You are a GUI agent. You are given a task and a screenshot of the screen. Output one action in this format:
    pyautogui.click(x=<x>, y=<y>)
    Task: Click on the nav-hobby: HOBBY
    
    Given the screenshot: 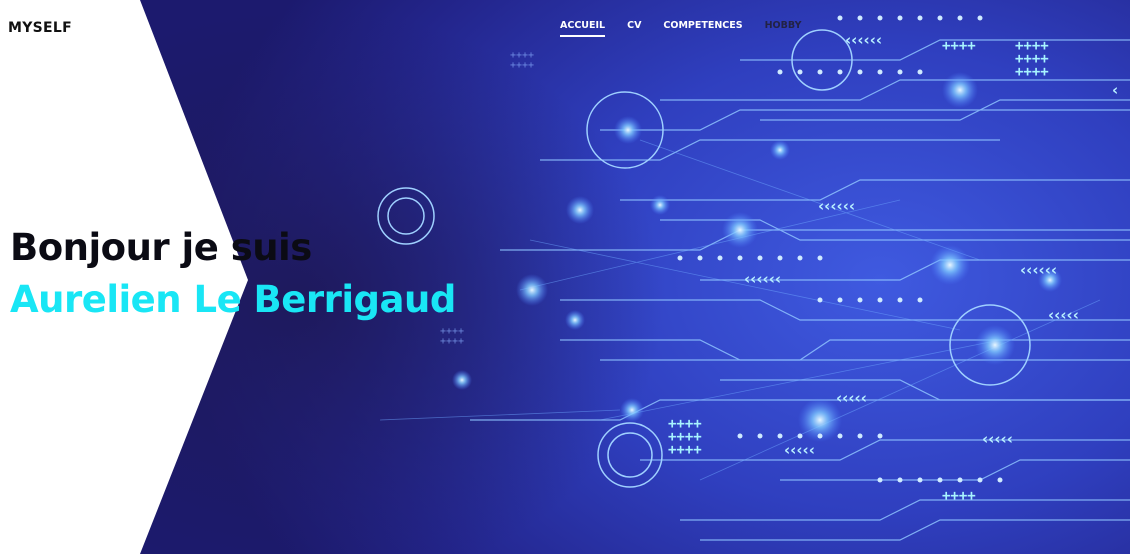 What is the action you would take?
    pyautogui.click(x=783, y=28)
    